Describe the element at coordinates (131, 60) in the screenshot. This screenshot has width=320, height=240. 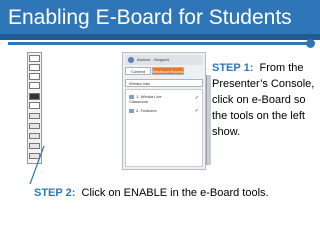
I see `archive-icon` at that location.